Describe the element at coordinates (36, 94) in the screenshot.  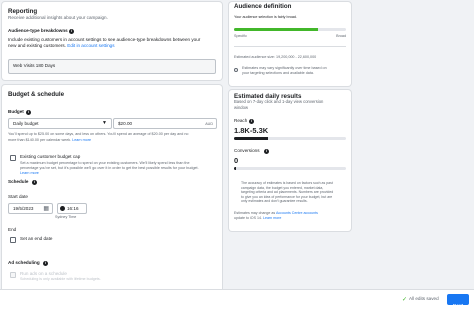
I see `budget-schedule-title: Budget & schedule` at that location.